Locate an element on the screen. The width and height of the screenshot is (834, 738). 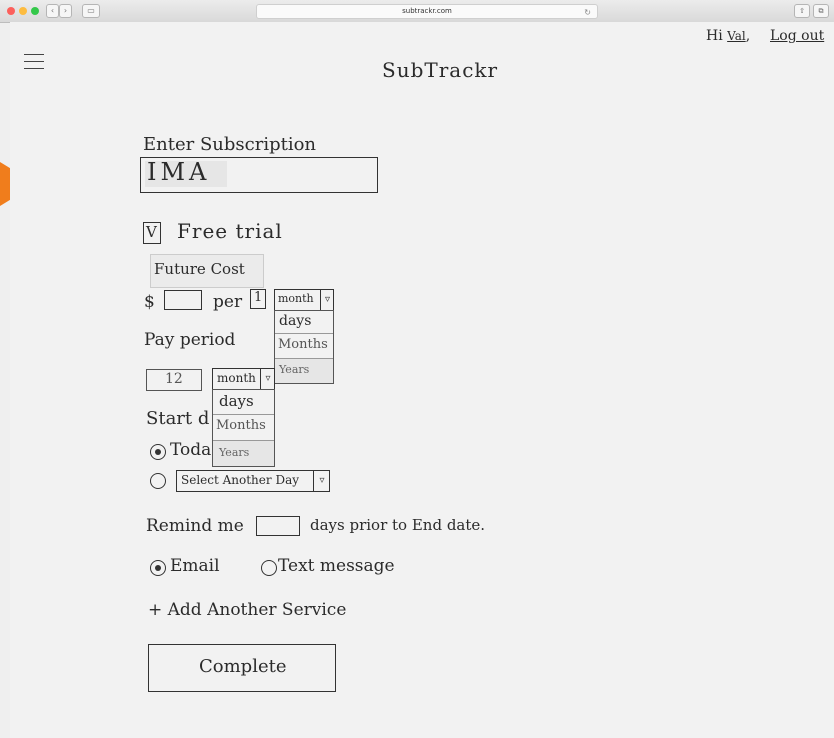
complete-button: Complete is located at coordinates (242, 668).